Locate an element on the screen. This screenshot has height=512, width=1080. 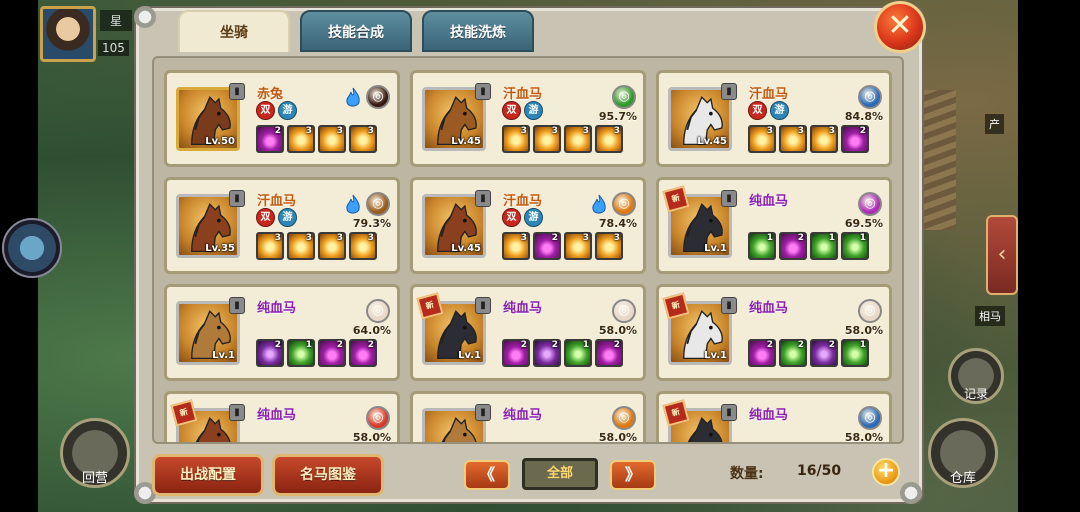
filter-all-button: 全部 is located at coordinates (560, 474).